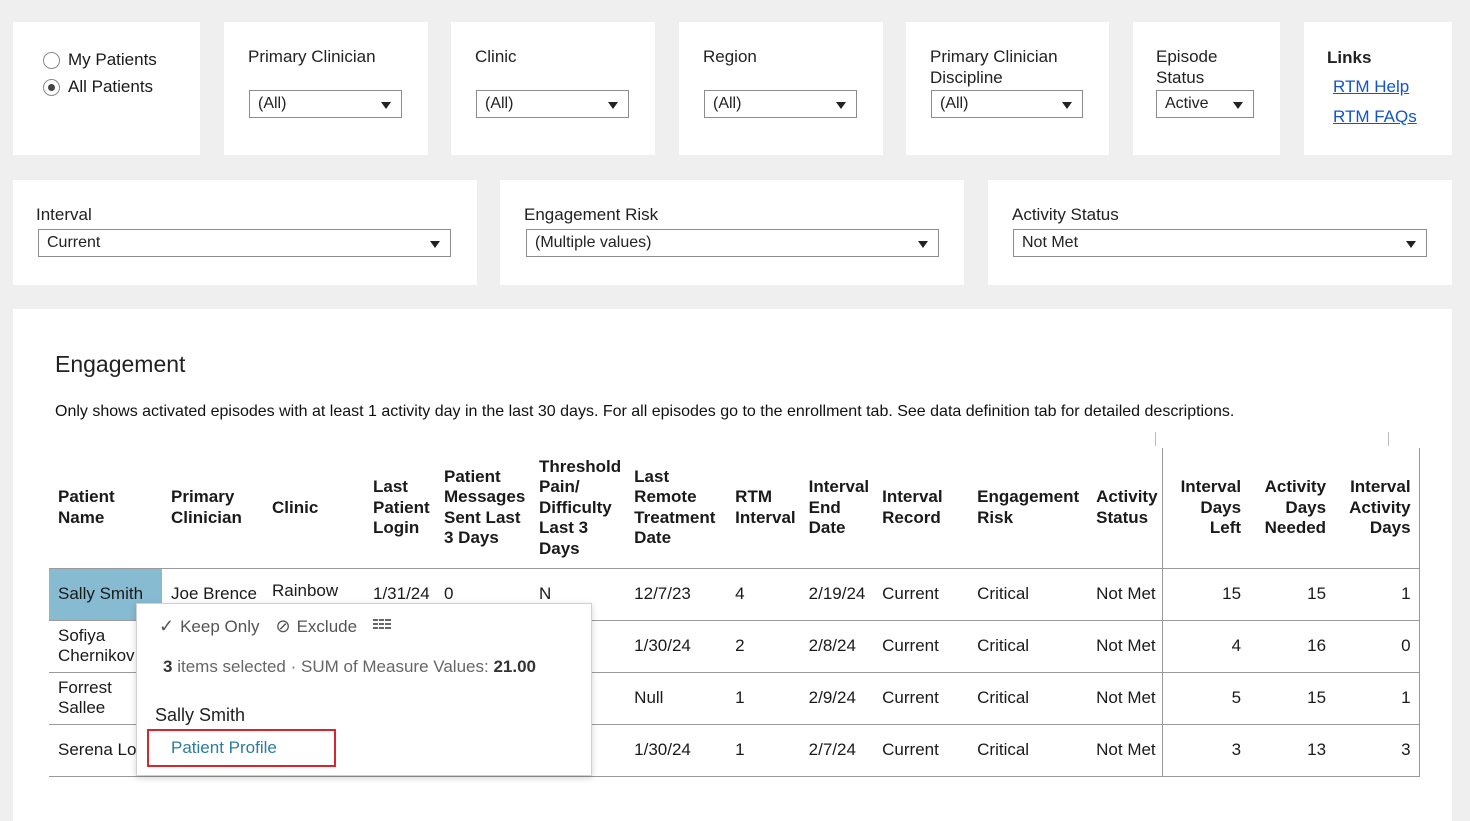 The image size is (1470, 821). What do you see at coordinates (312, 56) in the screenshot?
I see `primary-clinician-label: Primary Clinician` at bounding box center [312, 56].